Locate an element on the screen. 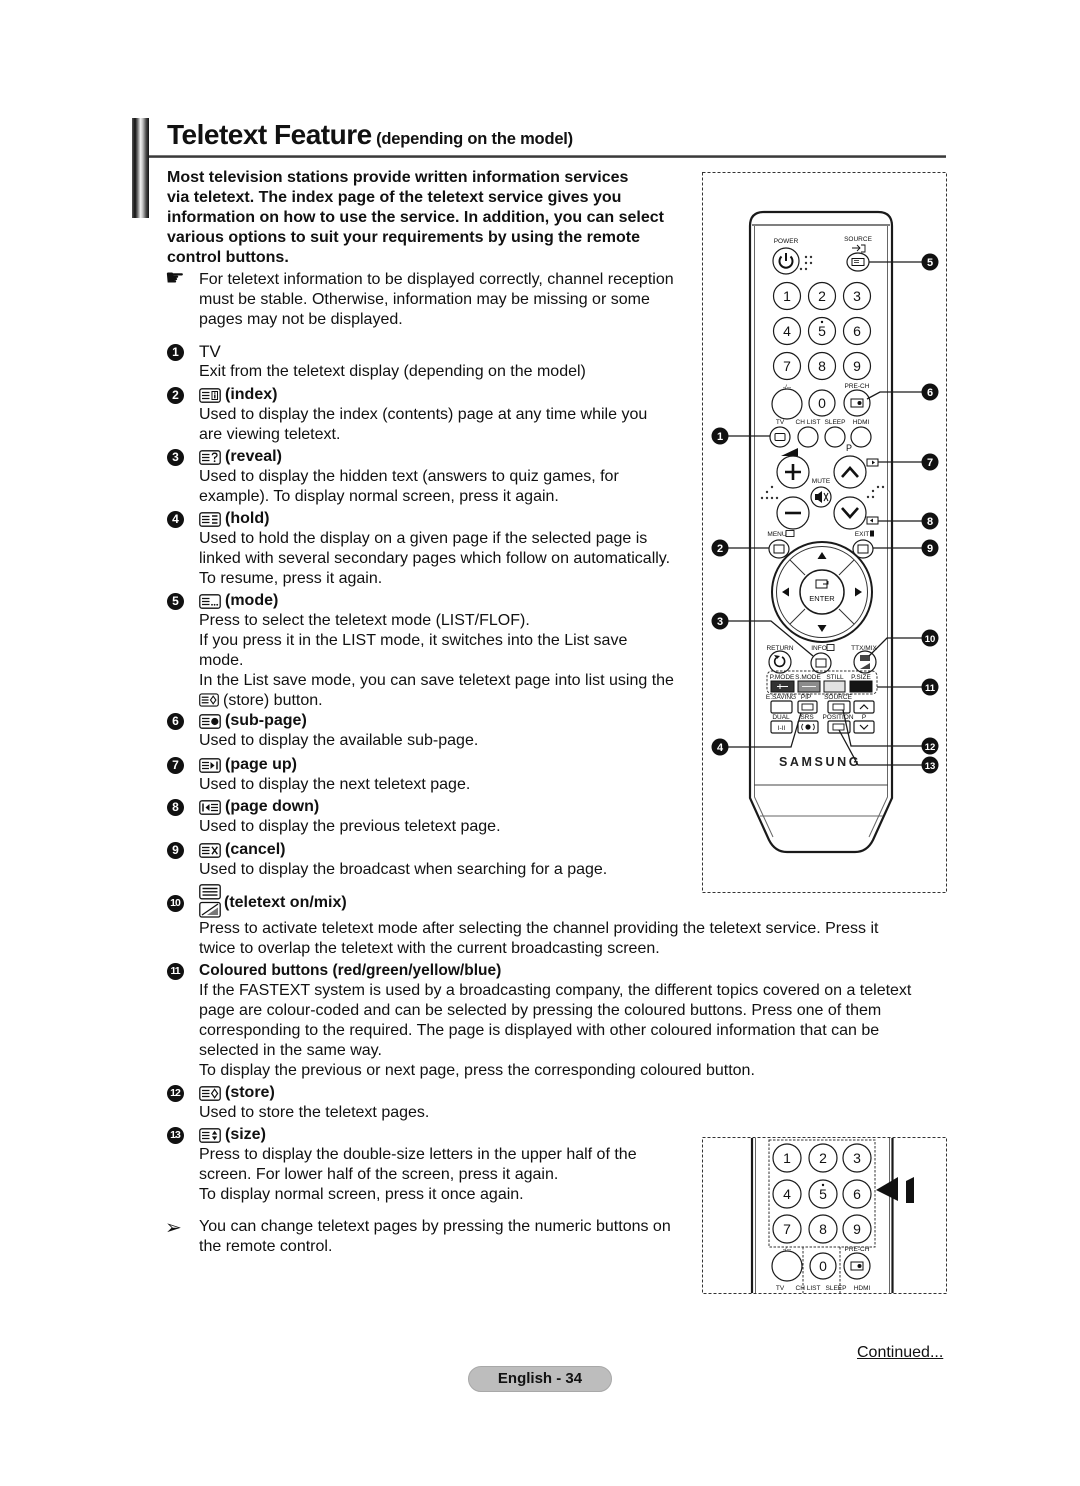  item-title-text: (index) is located at coordinates (251, 394).